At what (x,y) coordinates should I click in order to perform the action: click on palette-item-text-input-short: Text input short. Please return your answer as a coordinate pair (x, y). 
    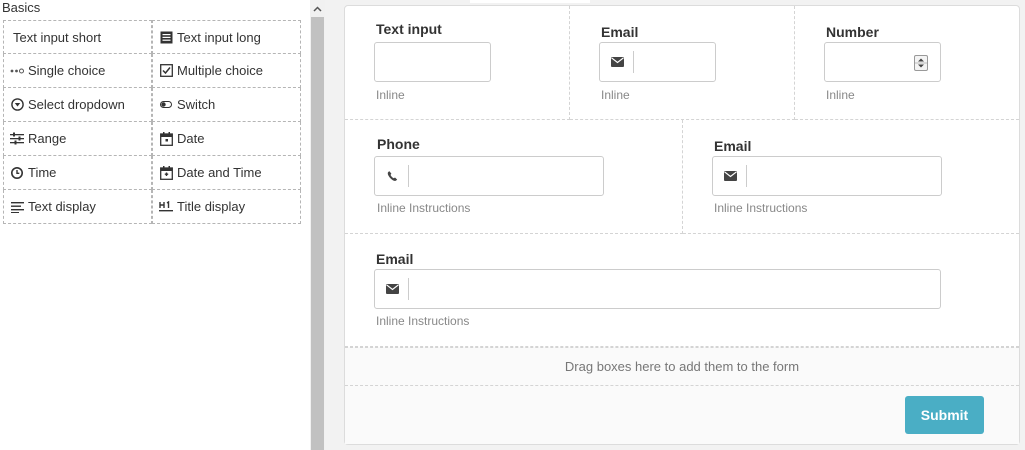
    Looking at the image, I should click on (77, 37).